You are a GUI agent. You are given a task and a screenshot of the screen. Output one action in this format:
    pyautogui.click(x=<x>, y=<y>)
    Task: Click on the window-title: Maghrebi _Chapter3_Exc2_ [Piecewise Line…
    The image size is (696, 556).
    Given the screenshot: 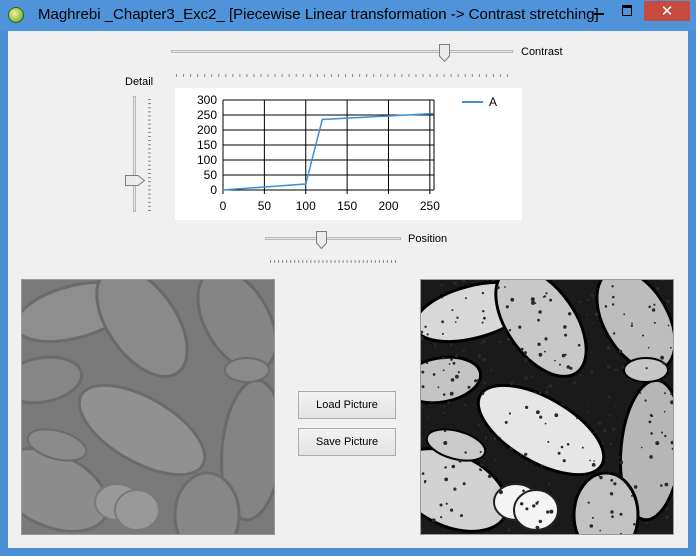 What is the action you would take?
    pyautogui.click(x=318, y=14)
    